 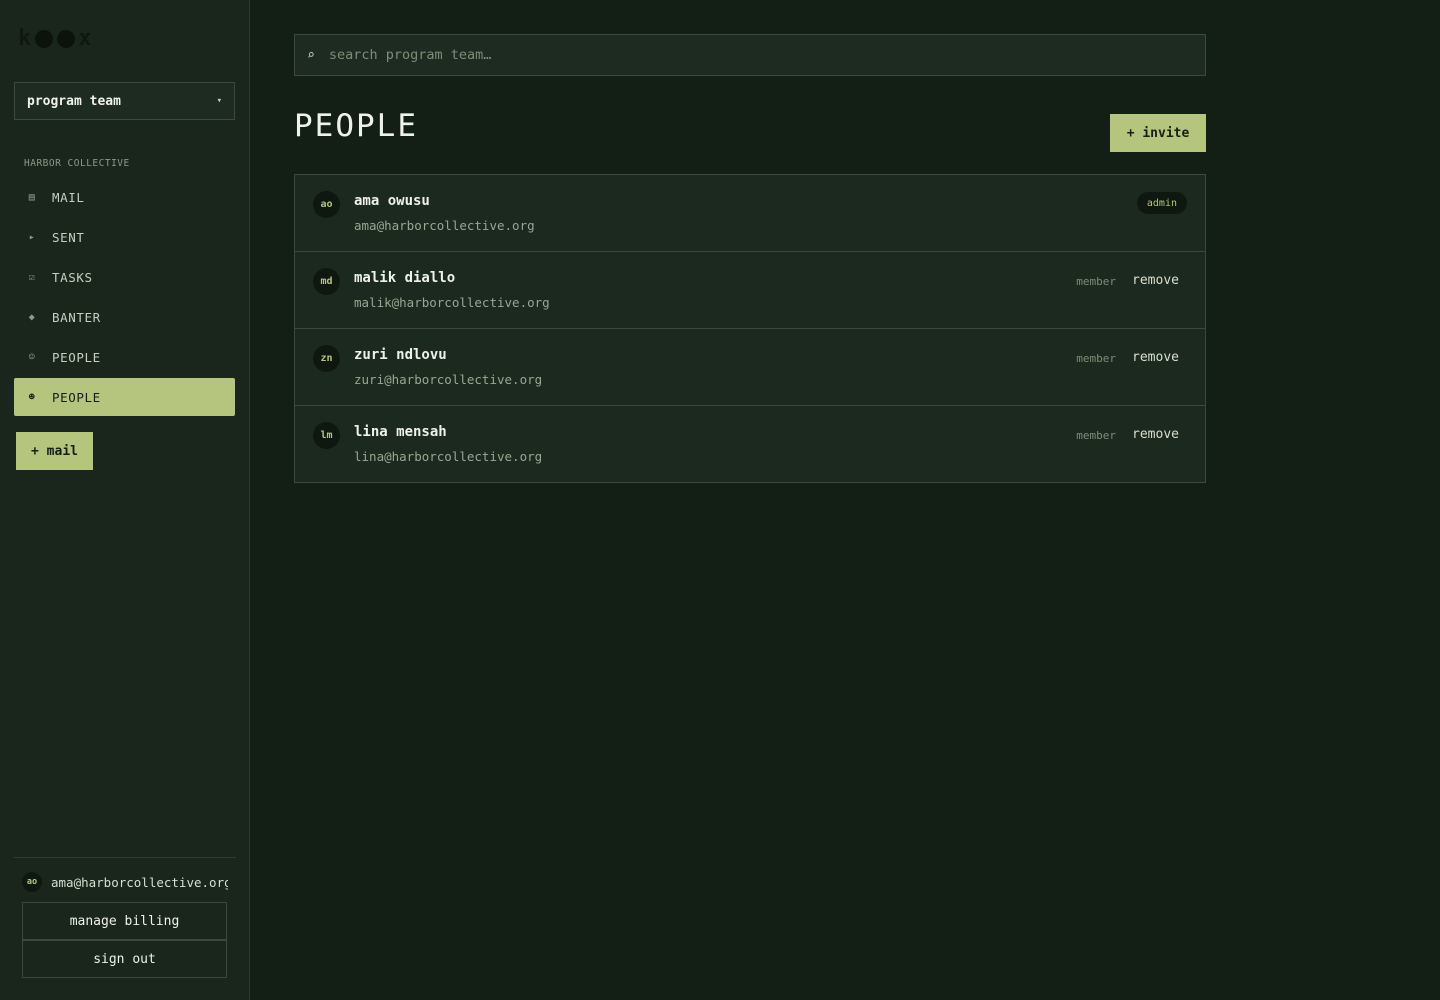 I want to click on account-row: ao ama@harborcollective.org, so click(x=125, y=882).